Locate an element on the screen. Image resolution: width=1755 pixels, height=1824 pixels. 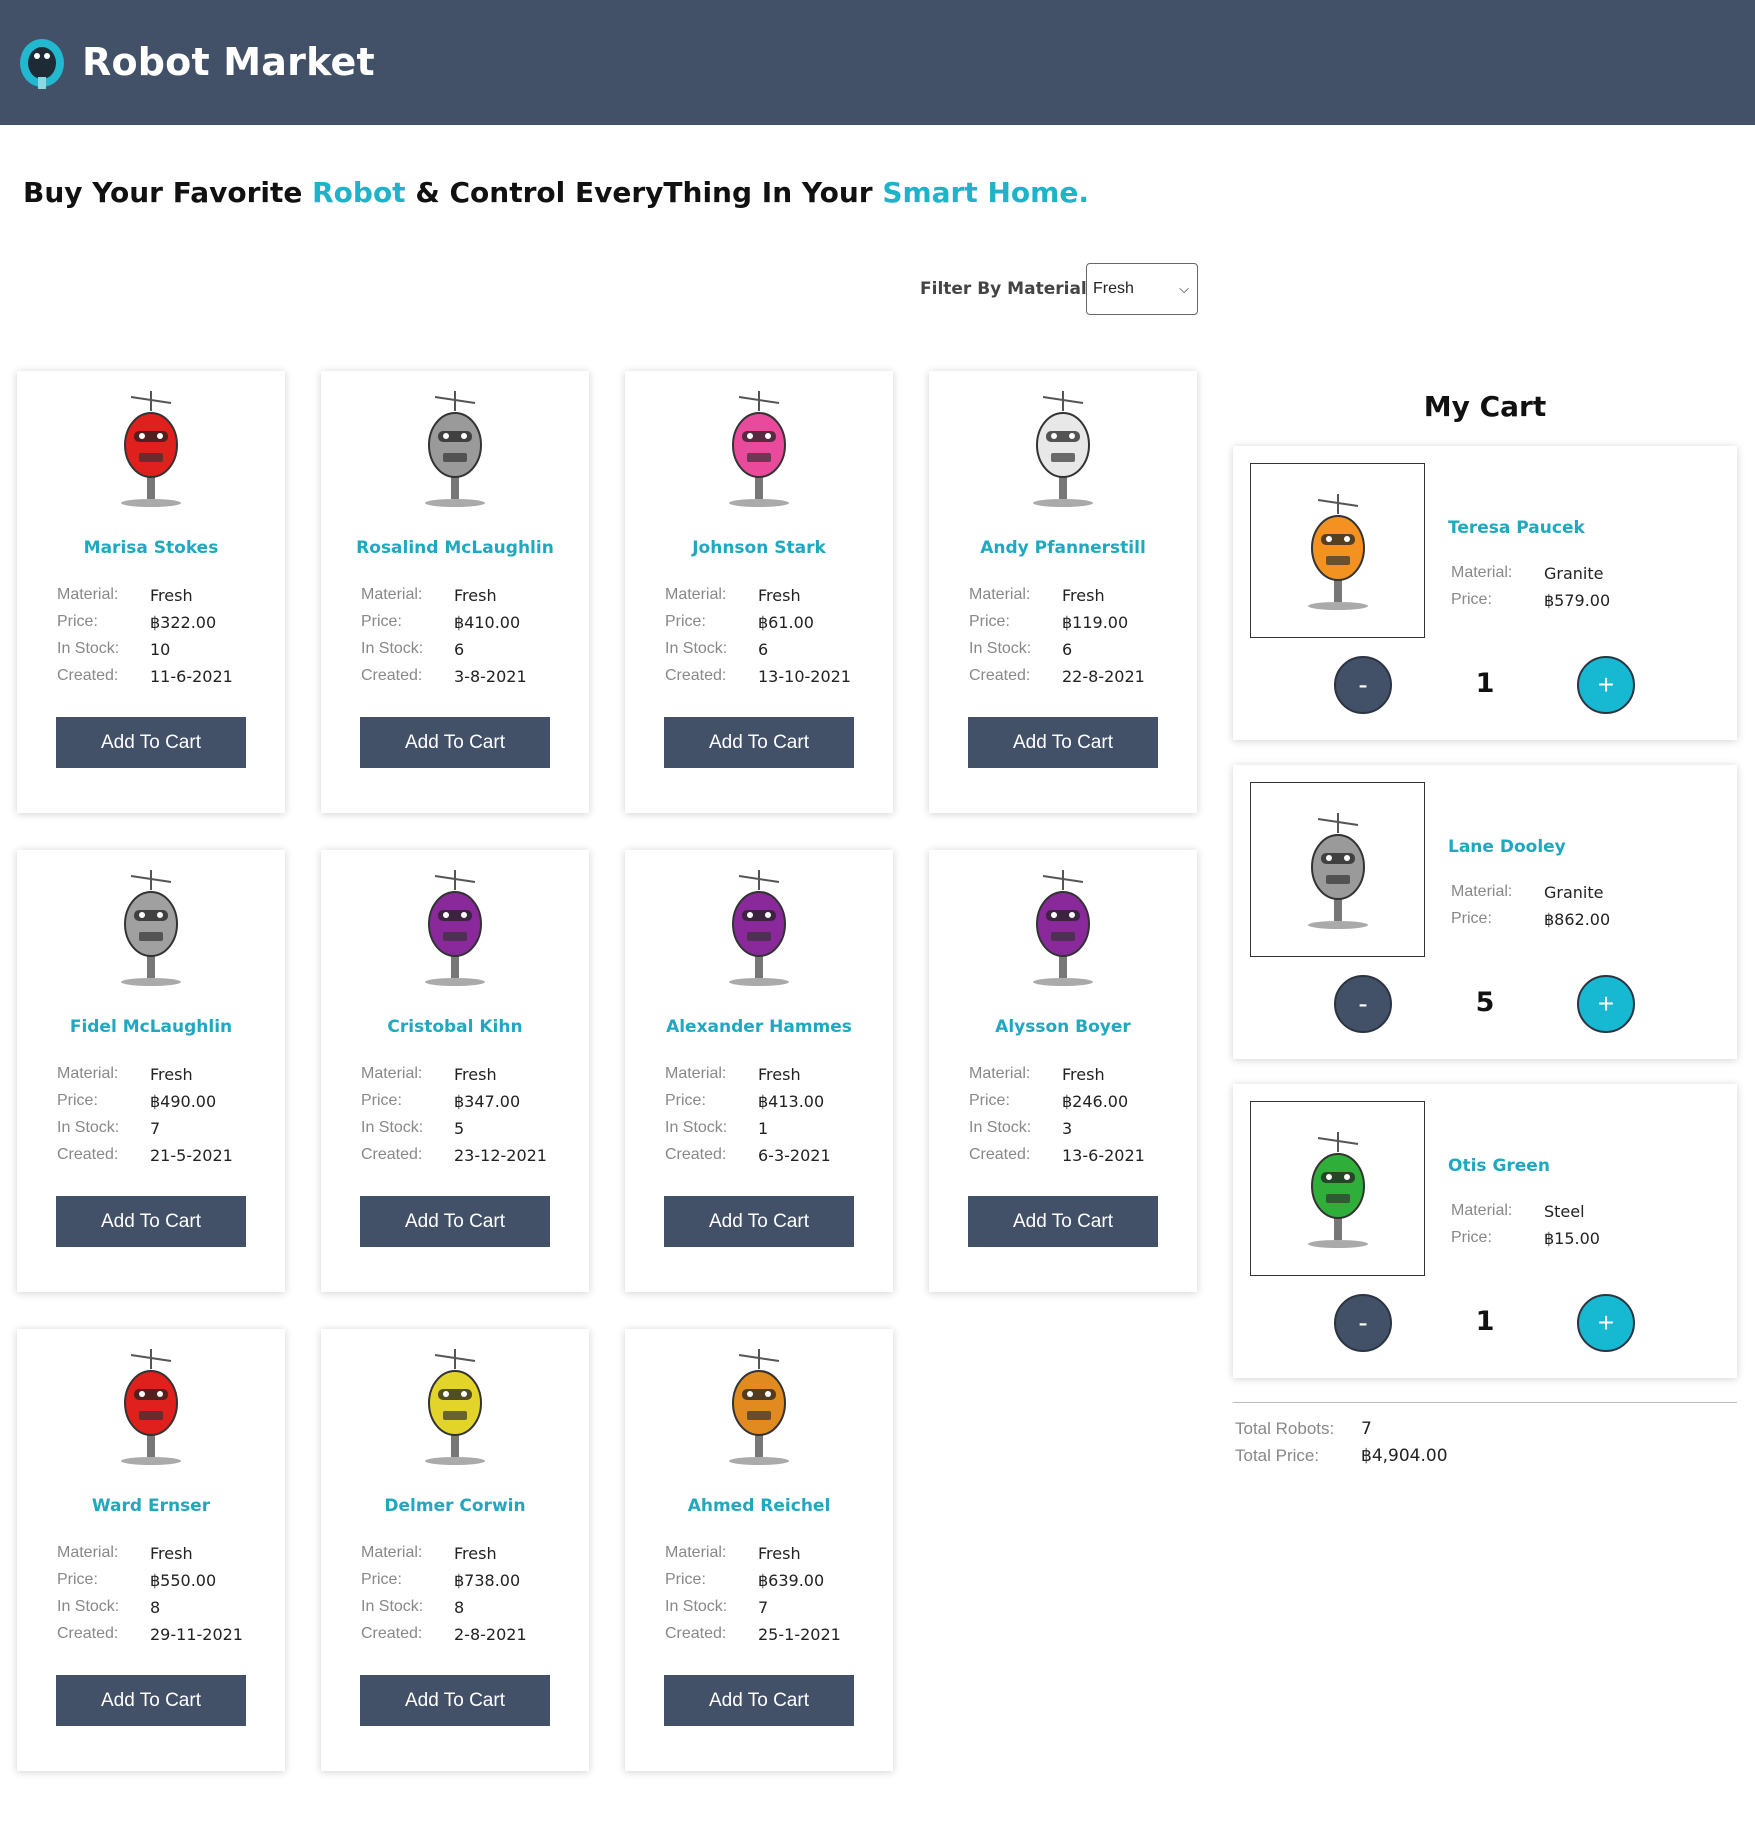
cart-item-price-value: ฿579.00 is located at coordinates (1577, 600).